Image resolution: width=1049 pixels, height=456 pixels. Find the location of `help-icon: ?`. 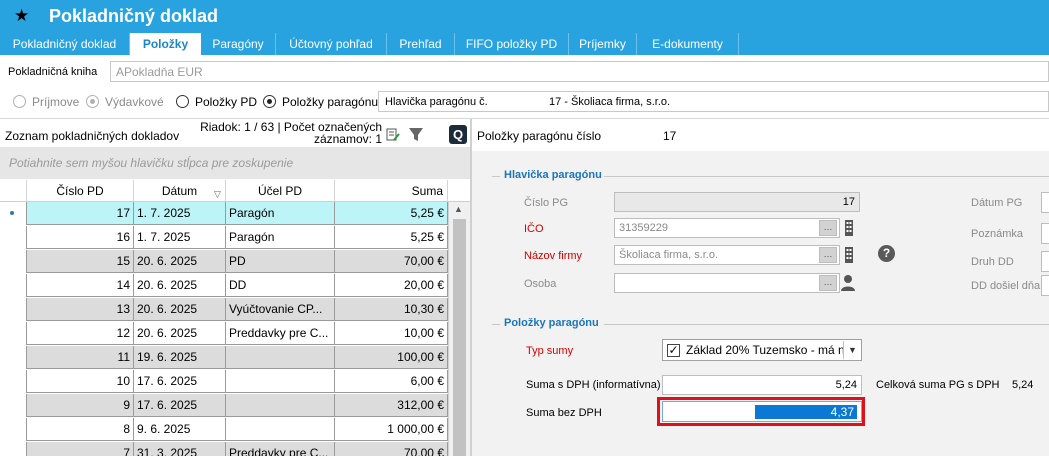

help-icon: ? is located at coordinates (886, 253).